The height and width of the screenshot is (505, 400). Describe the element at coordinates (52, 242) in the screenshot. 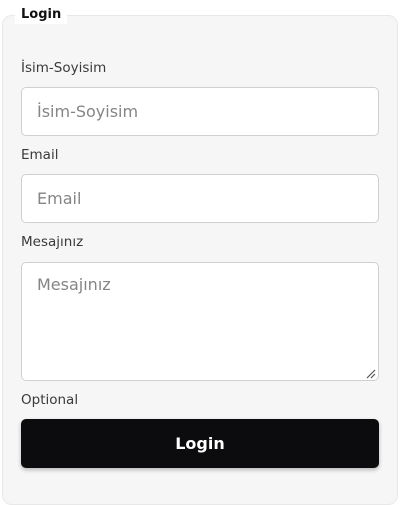

I see `message-label: Mesajınız` at that location.